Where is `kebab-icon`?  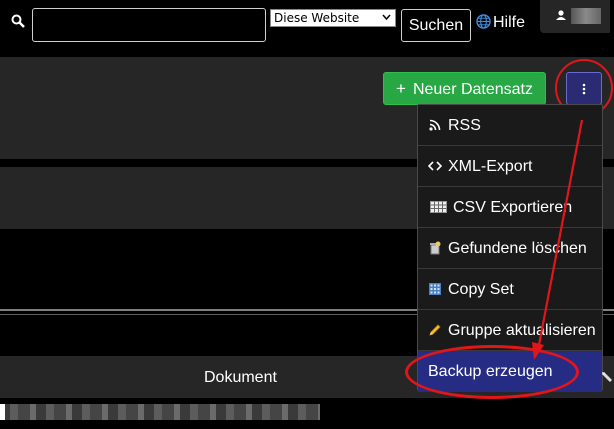 kebab-icon is located at coordinates (584, 89).